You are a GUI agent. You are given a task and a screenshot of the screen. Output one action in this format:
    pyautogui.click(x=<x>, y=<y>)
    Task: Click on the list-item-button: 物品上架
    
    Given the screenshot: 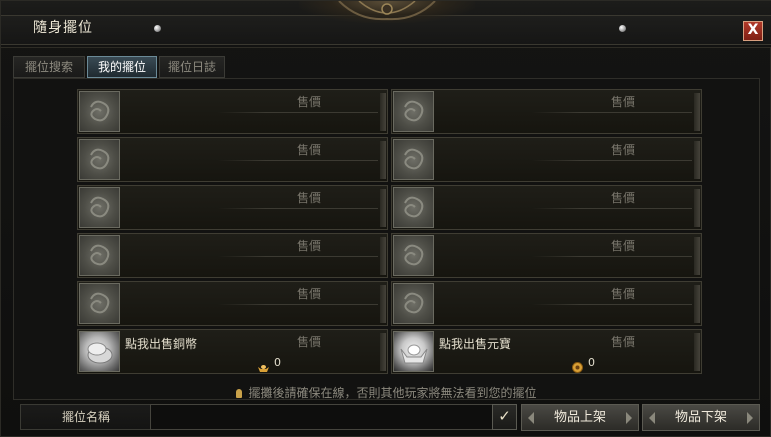 What is the action you would take?
    pyautogui.click(x=580, y=417)
    